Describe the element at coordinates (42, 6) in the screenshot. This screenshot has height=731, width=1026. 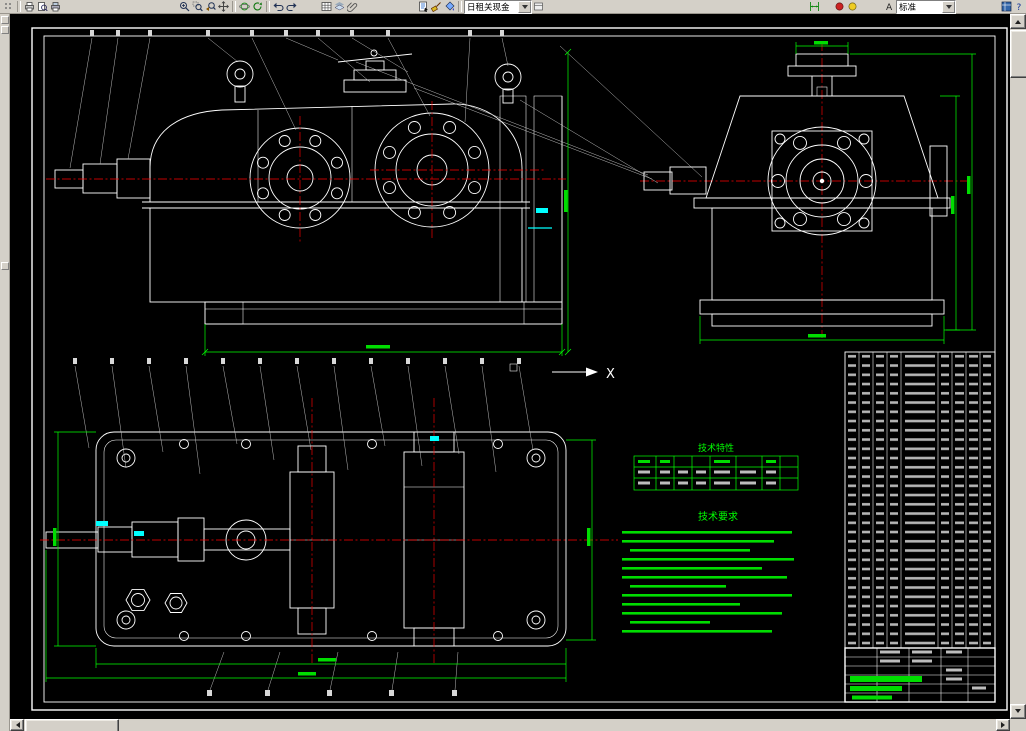
I see `print-preview-icon` at that location.